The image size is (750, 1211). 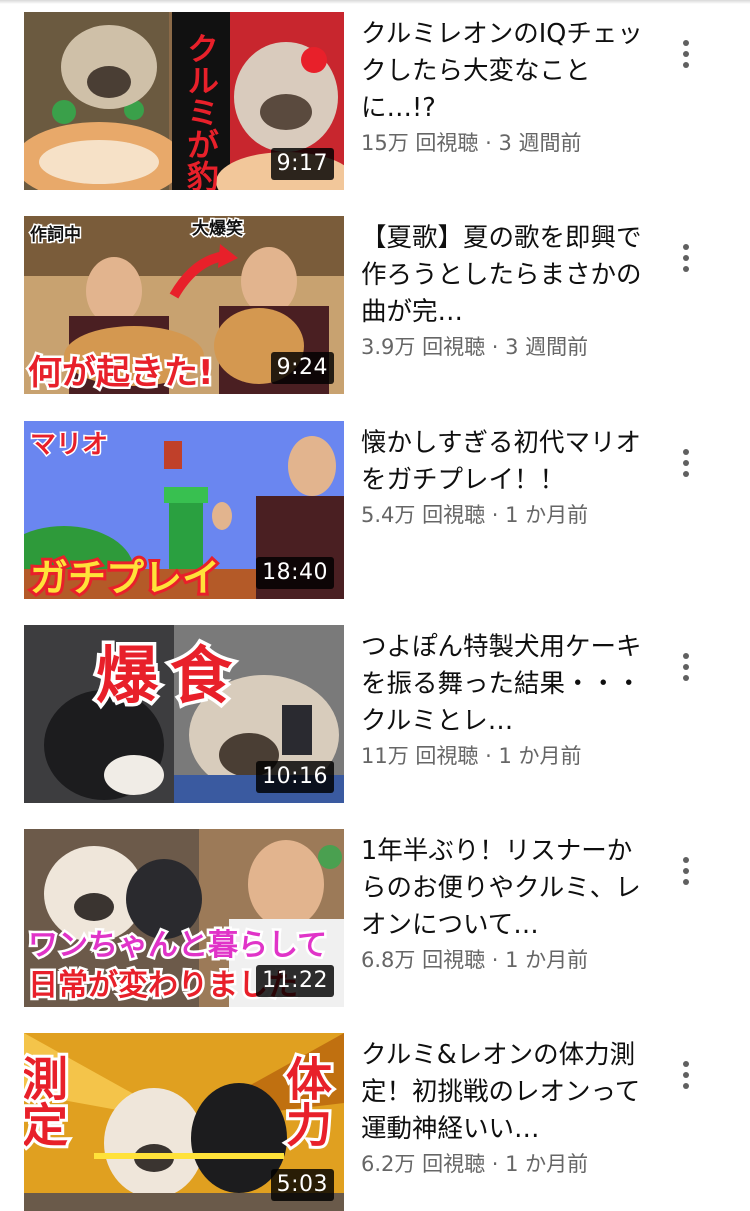 I want to click on video-stats: 15万 回視聴 · 3 週間前, so click(x=506, y=143).